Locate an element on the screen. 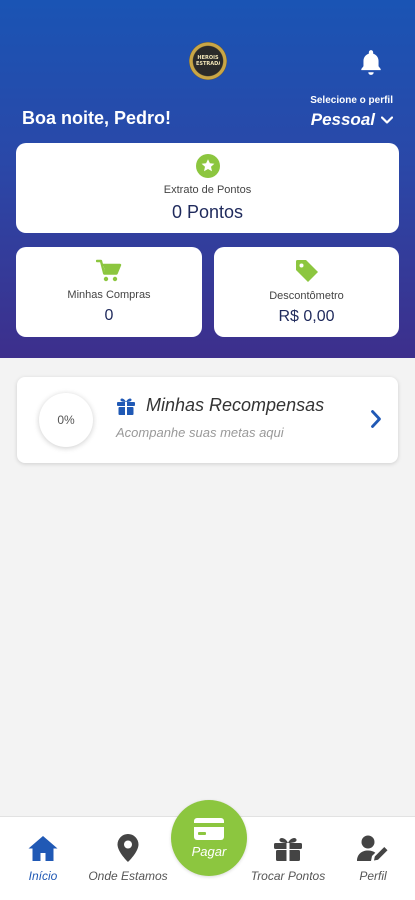  nav-home: Início is located at coordinates (43, 858).